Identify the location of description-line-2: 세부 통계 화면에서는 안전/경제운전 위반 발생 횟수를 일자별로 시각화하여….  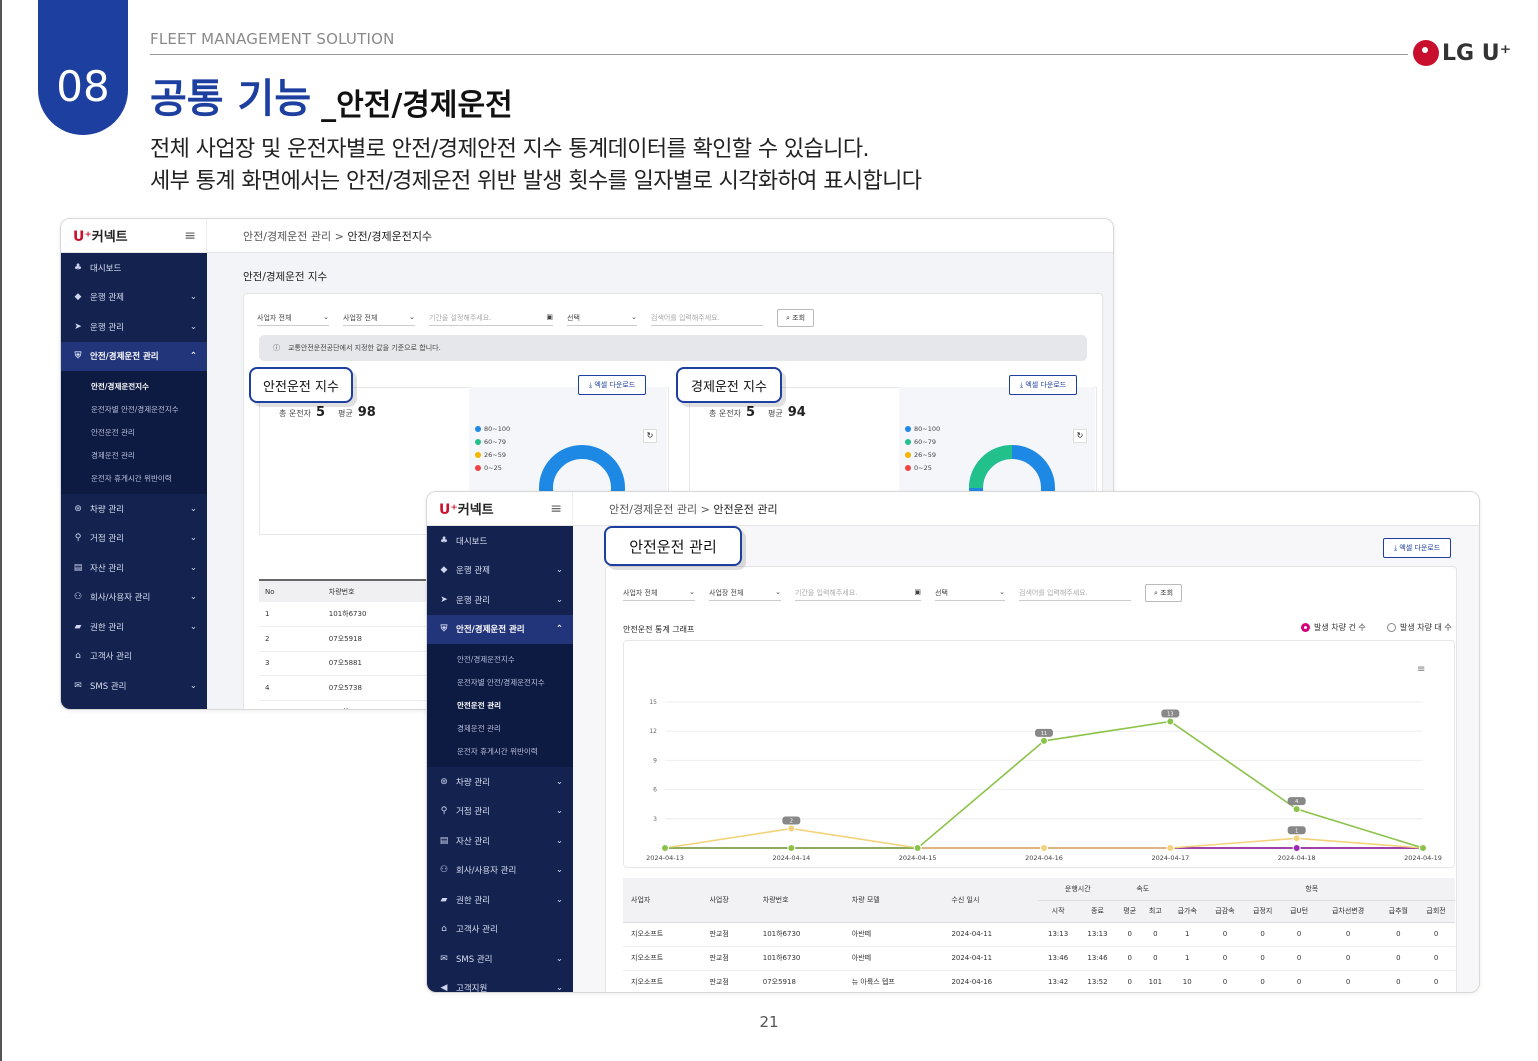
(536, 181).